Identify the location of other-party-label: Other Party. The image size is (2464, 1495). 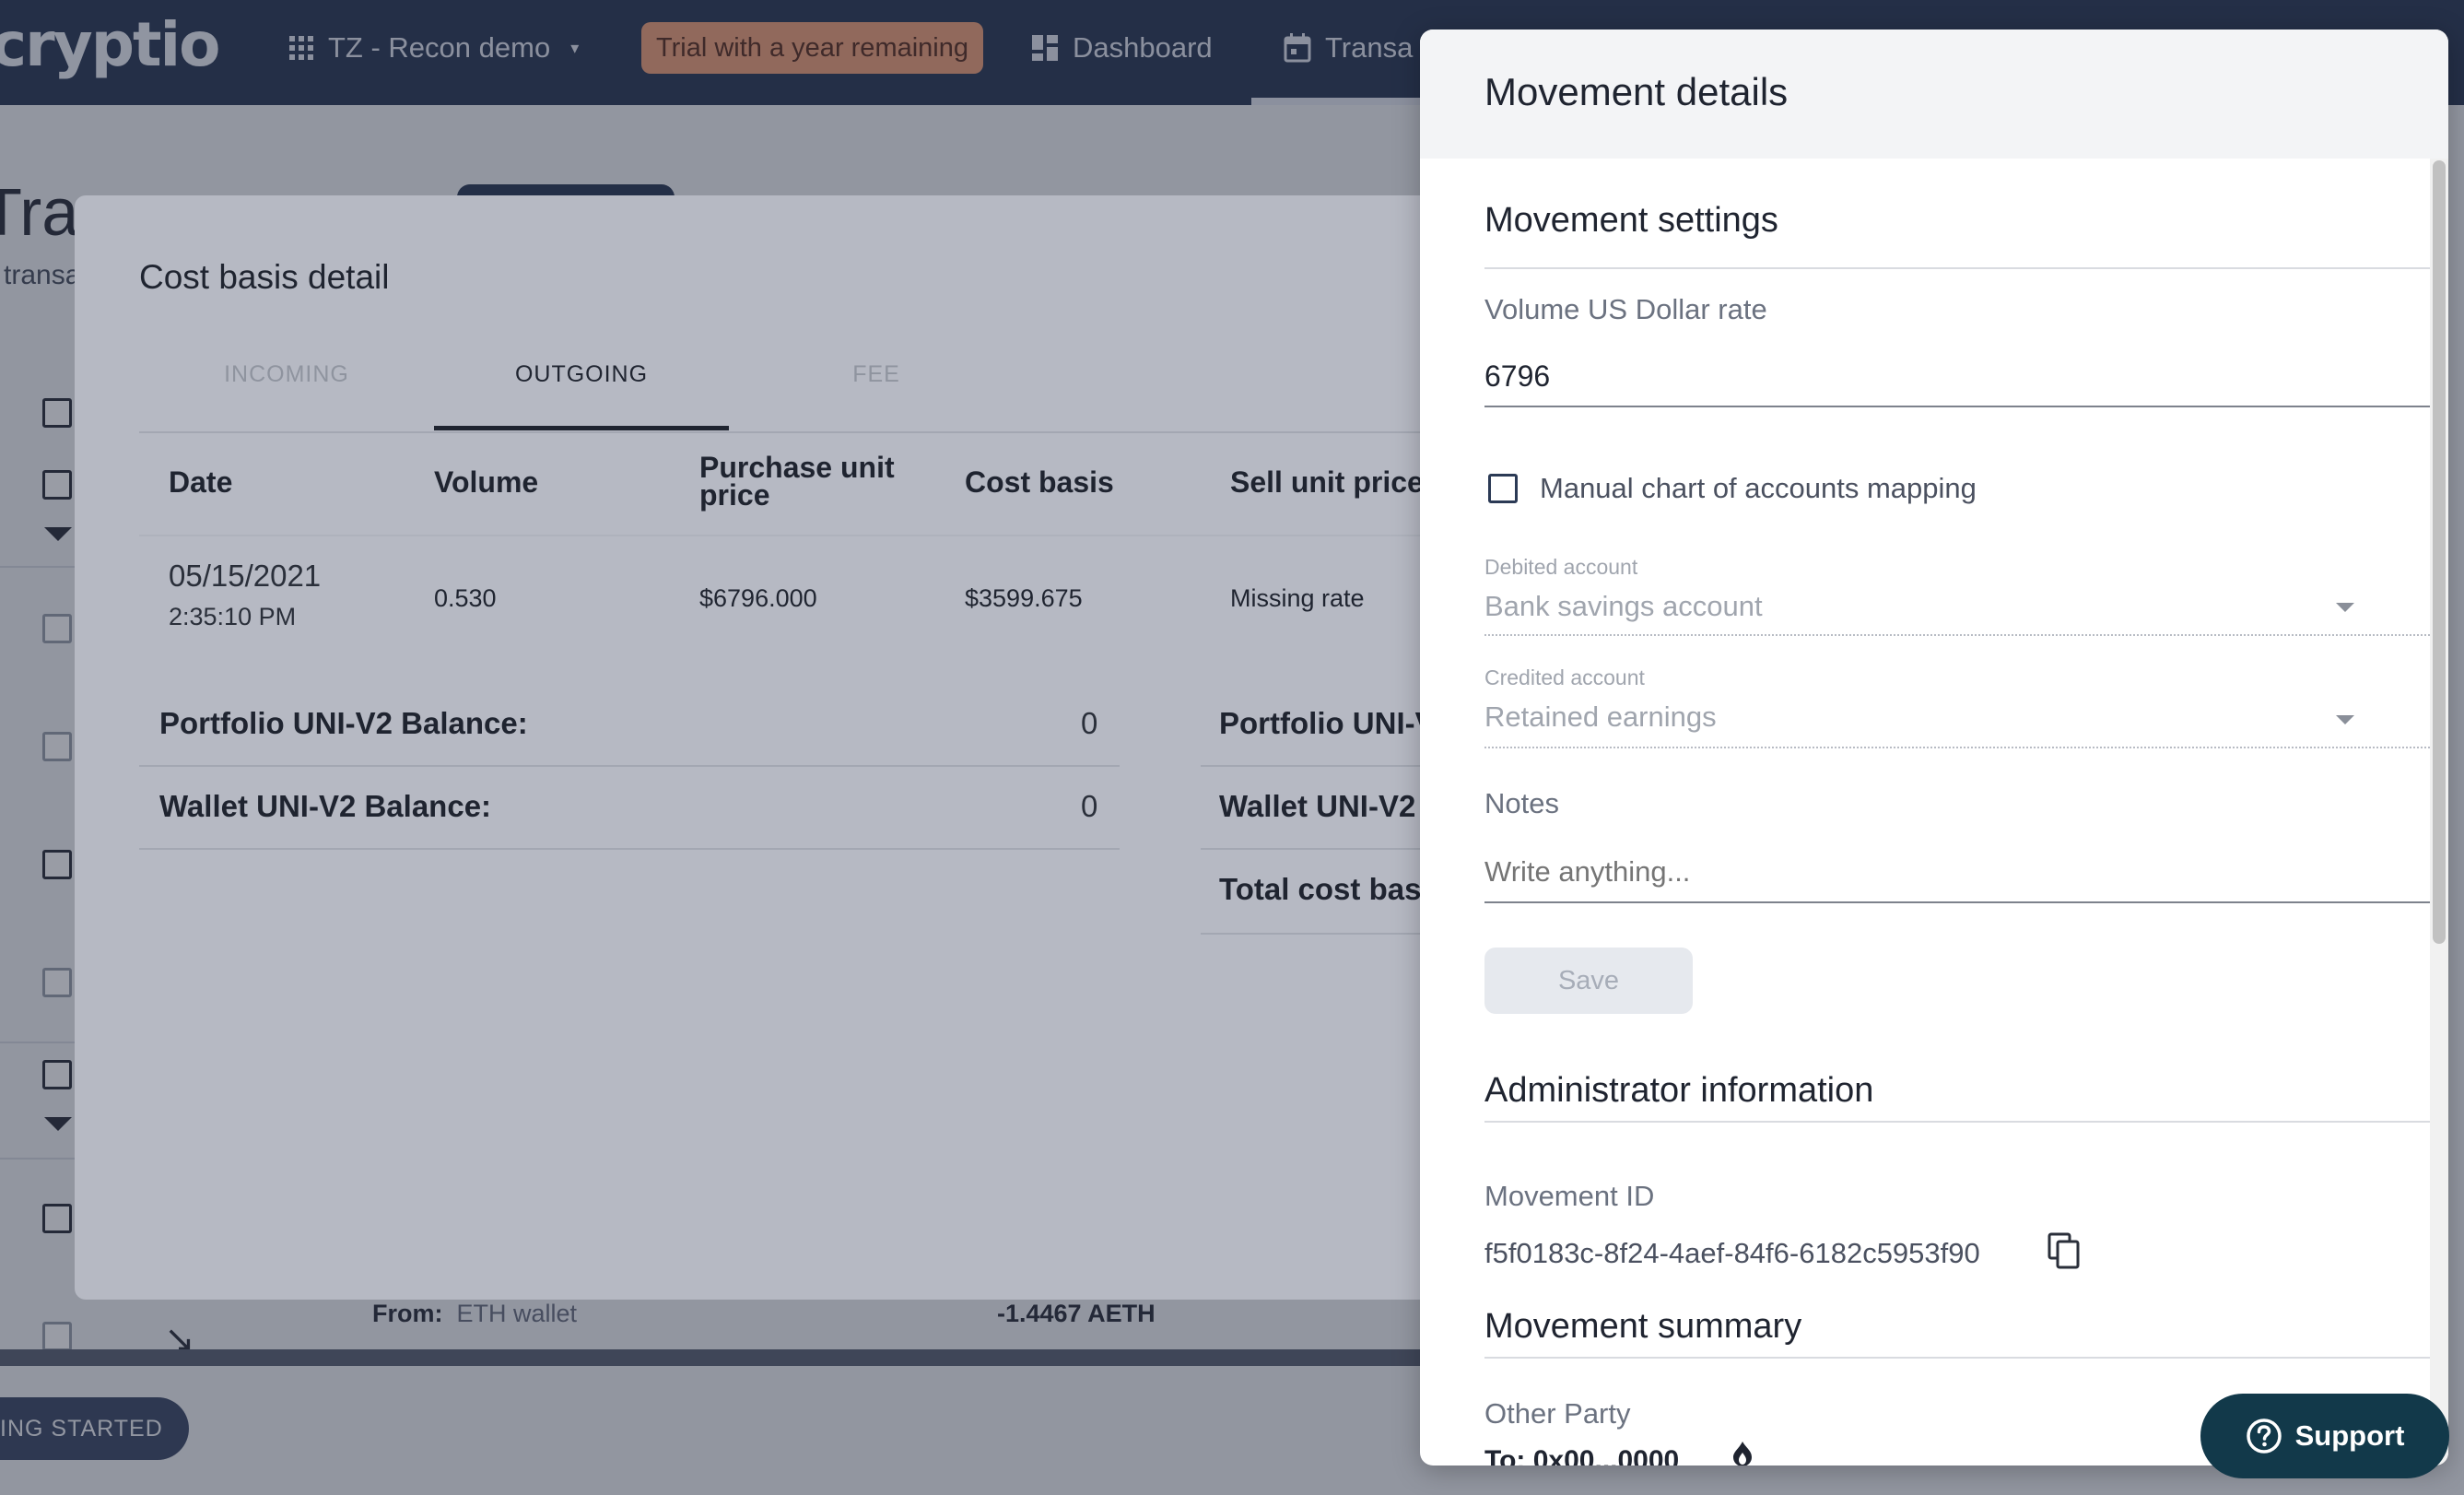
(1557, 1413).